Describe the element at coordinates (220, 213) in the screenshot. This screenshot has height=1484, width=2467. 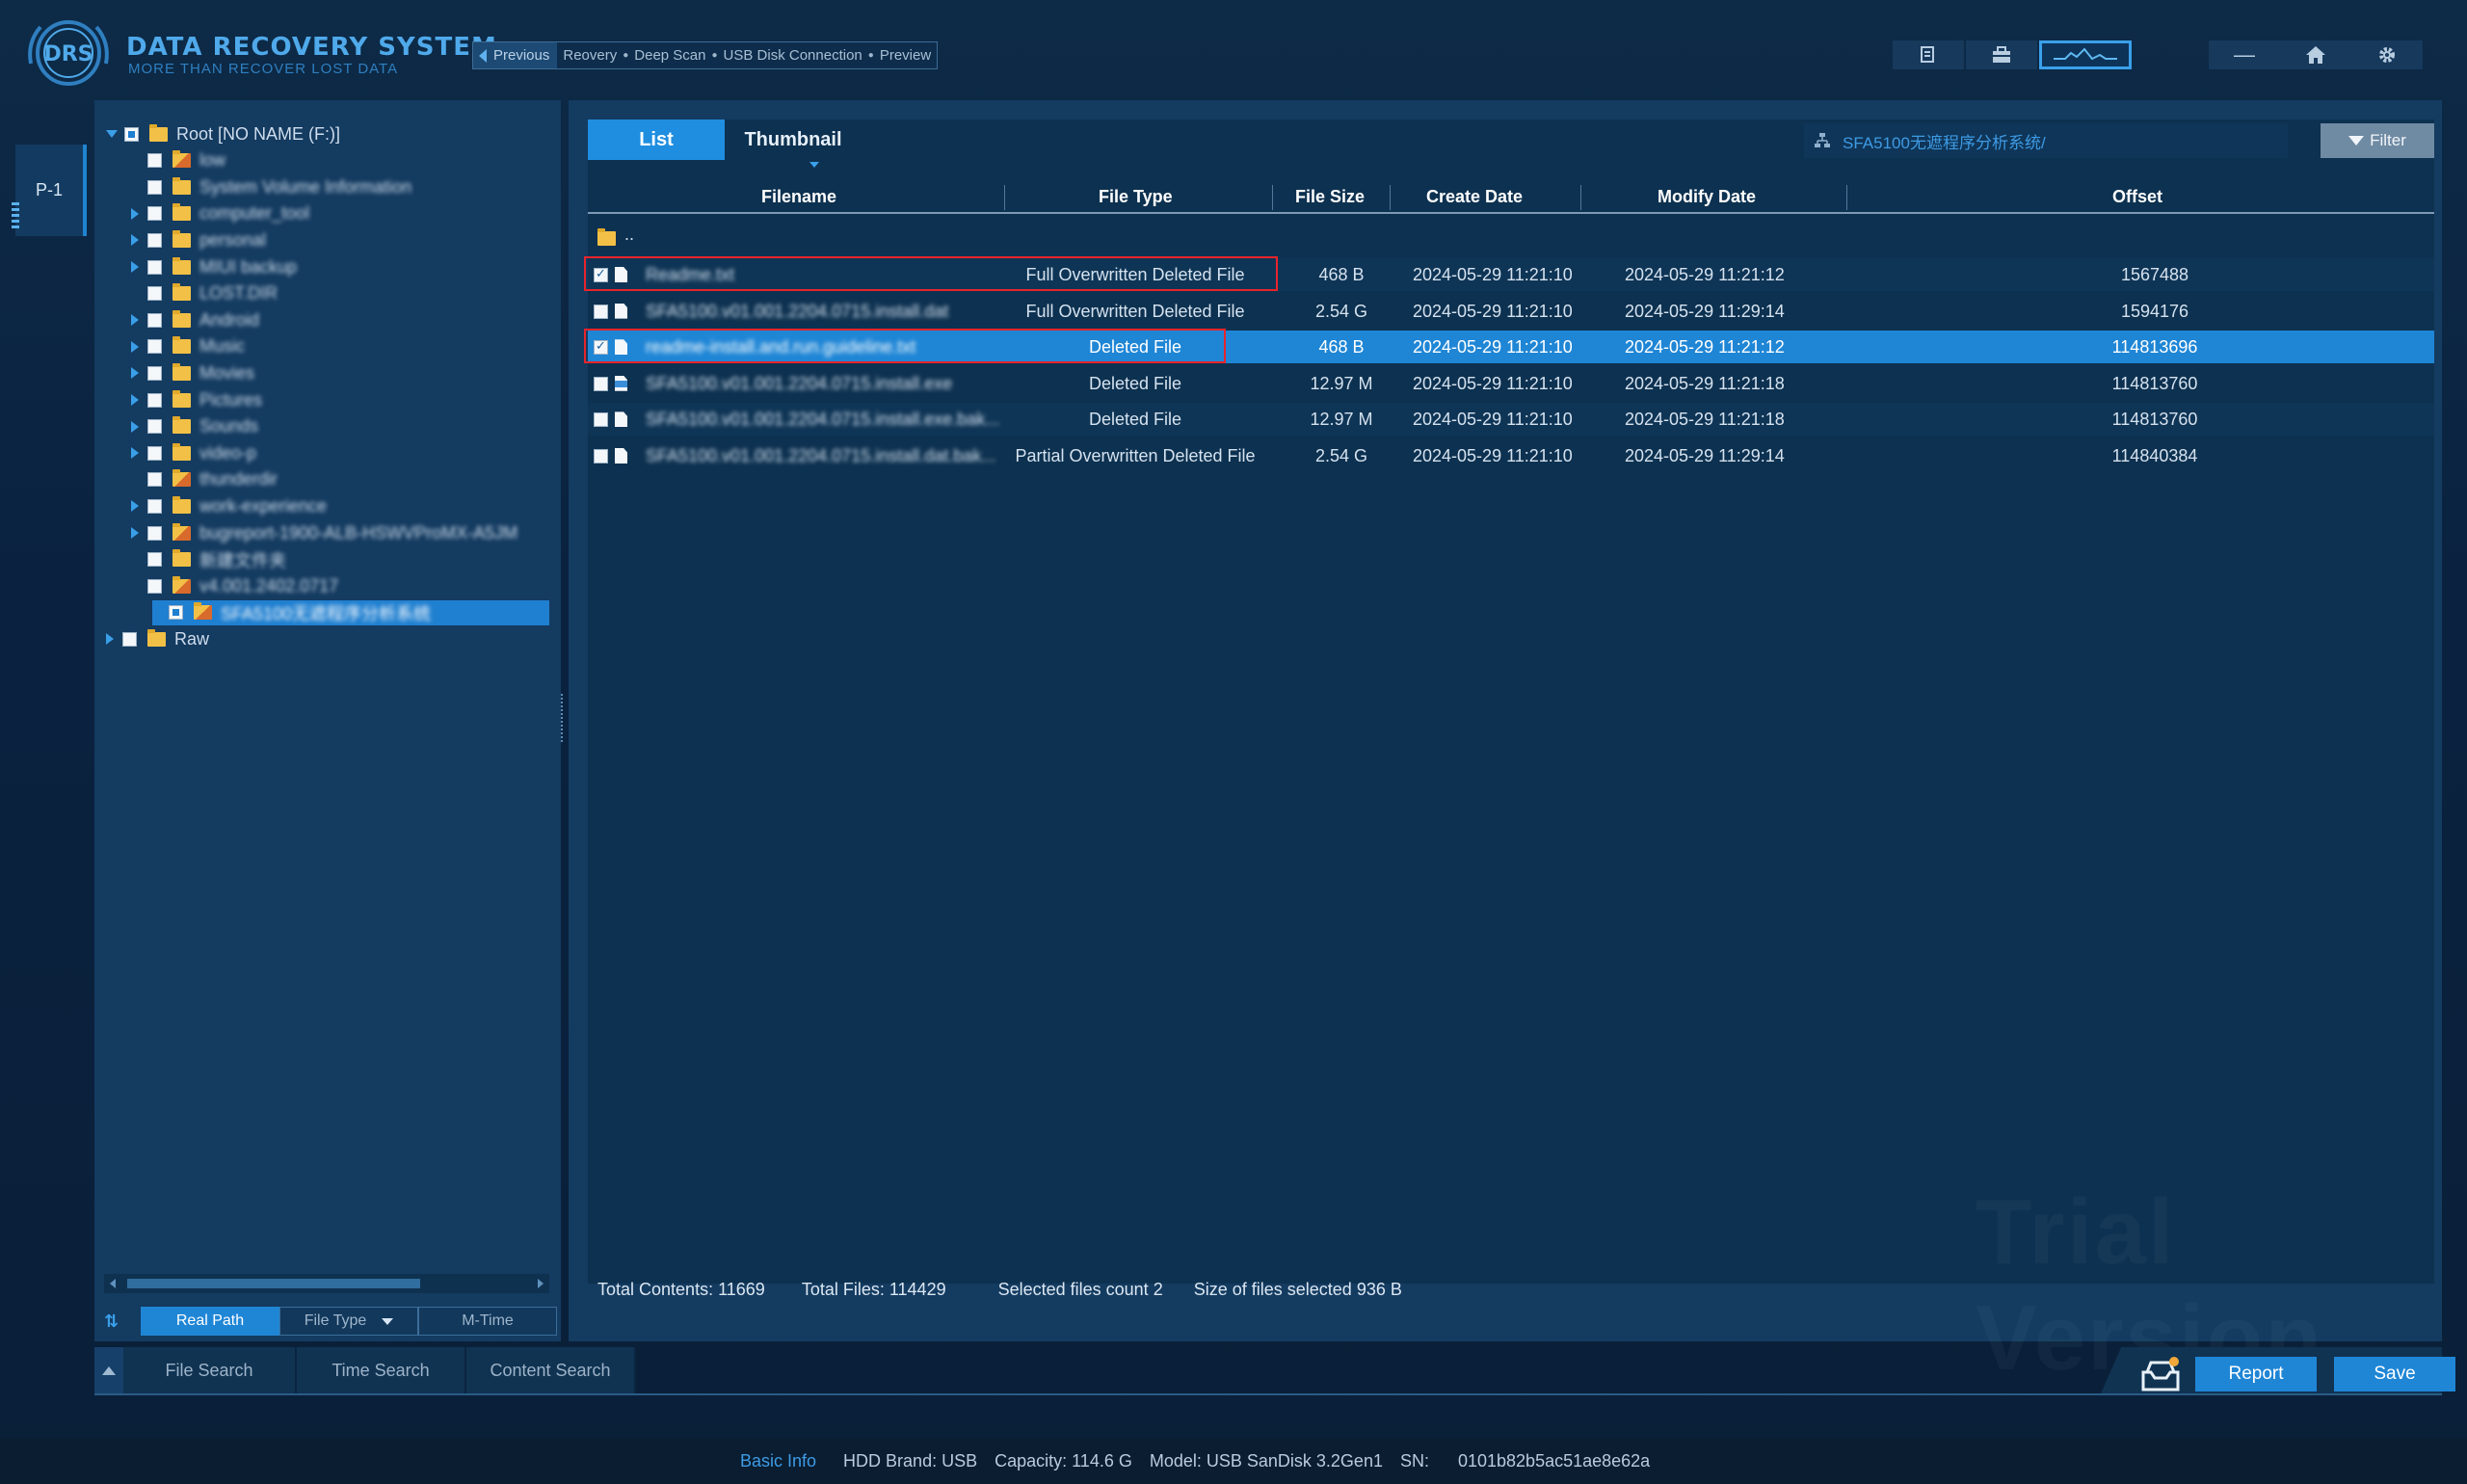
I see `tree-item: computer_tool` at that location.